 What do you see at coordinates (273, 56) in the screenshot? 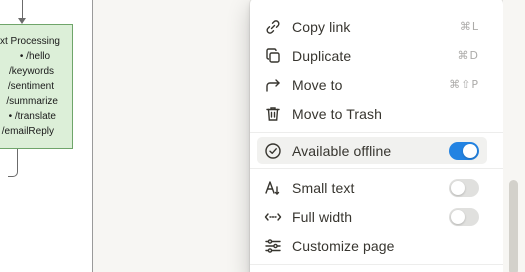
I see `duplicate-icon` at bounding box center [273, 56].